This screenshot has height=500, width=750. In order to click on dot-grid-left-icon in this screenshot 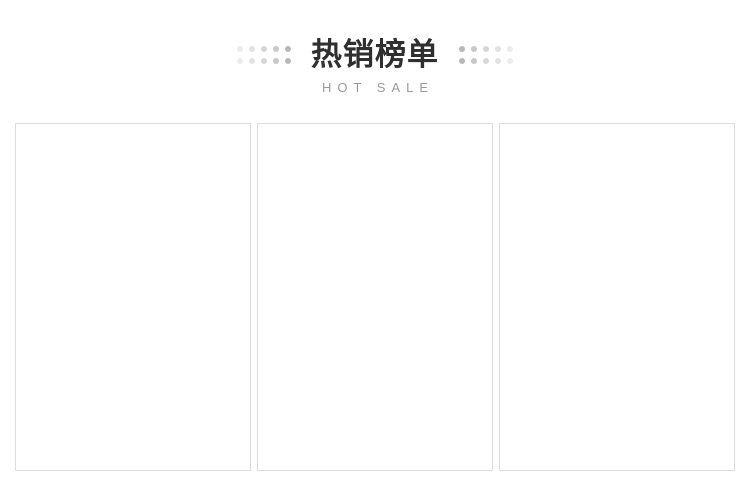, I will do `click(264, 55)`.